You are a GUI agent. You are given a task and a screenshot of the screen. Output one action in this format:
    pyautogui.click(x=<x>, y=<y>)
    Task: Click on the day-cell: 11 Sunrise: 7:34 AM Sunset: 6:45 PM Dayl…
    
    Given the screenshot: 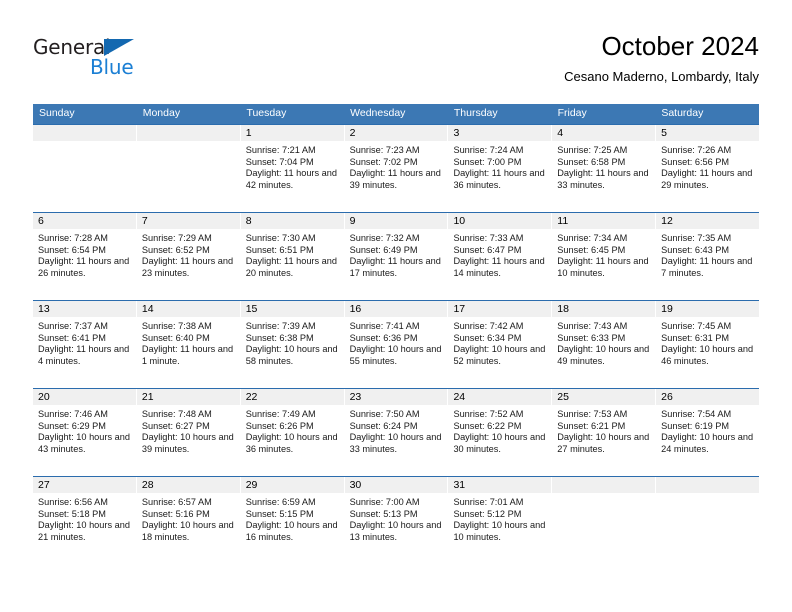 What is the action you would take?
    pyautogui.click(x=603, y=256)
    